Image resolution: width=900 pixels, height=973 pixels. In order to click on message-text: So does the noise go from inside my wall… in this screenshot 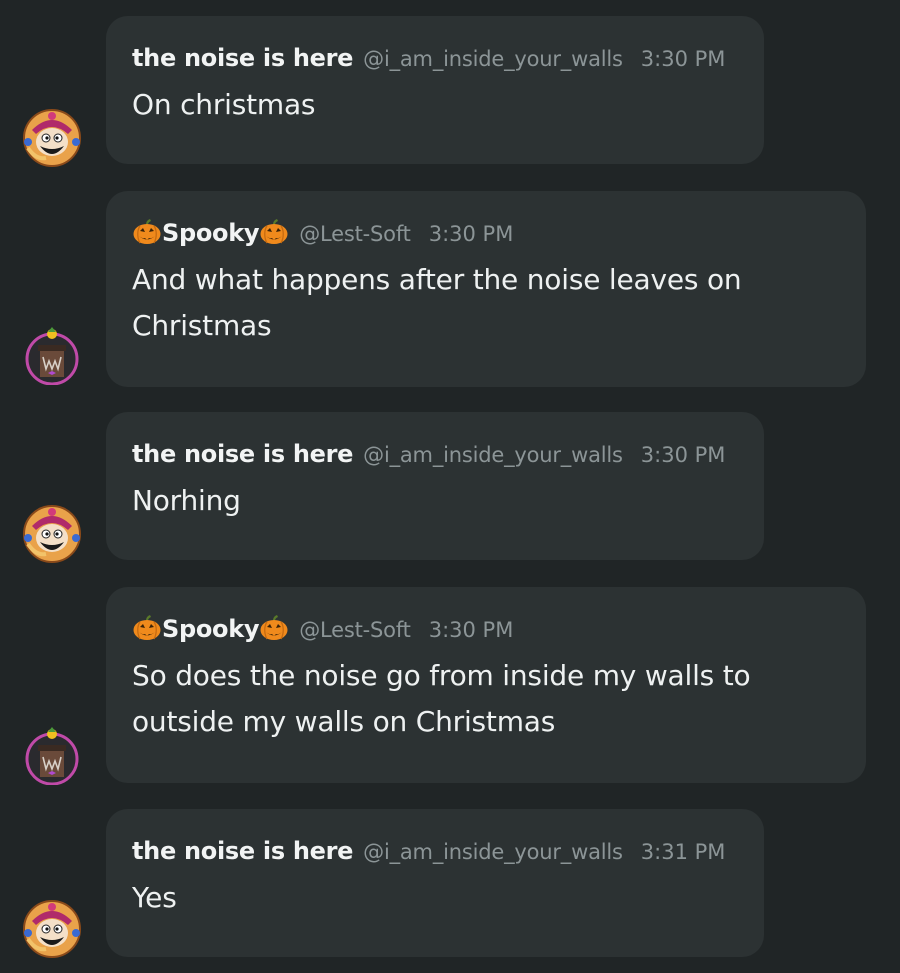, I will do `click(441, 698)`.